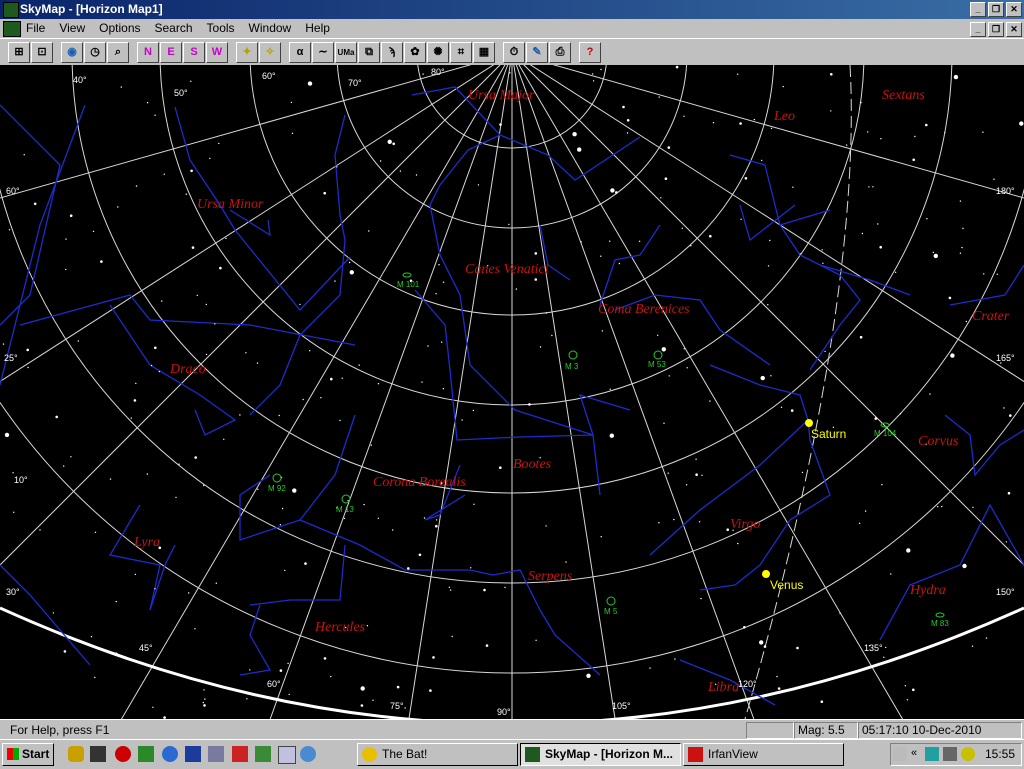  I want to click on milky-way-icon: ϡ, so click(392, 52).